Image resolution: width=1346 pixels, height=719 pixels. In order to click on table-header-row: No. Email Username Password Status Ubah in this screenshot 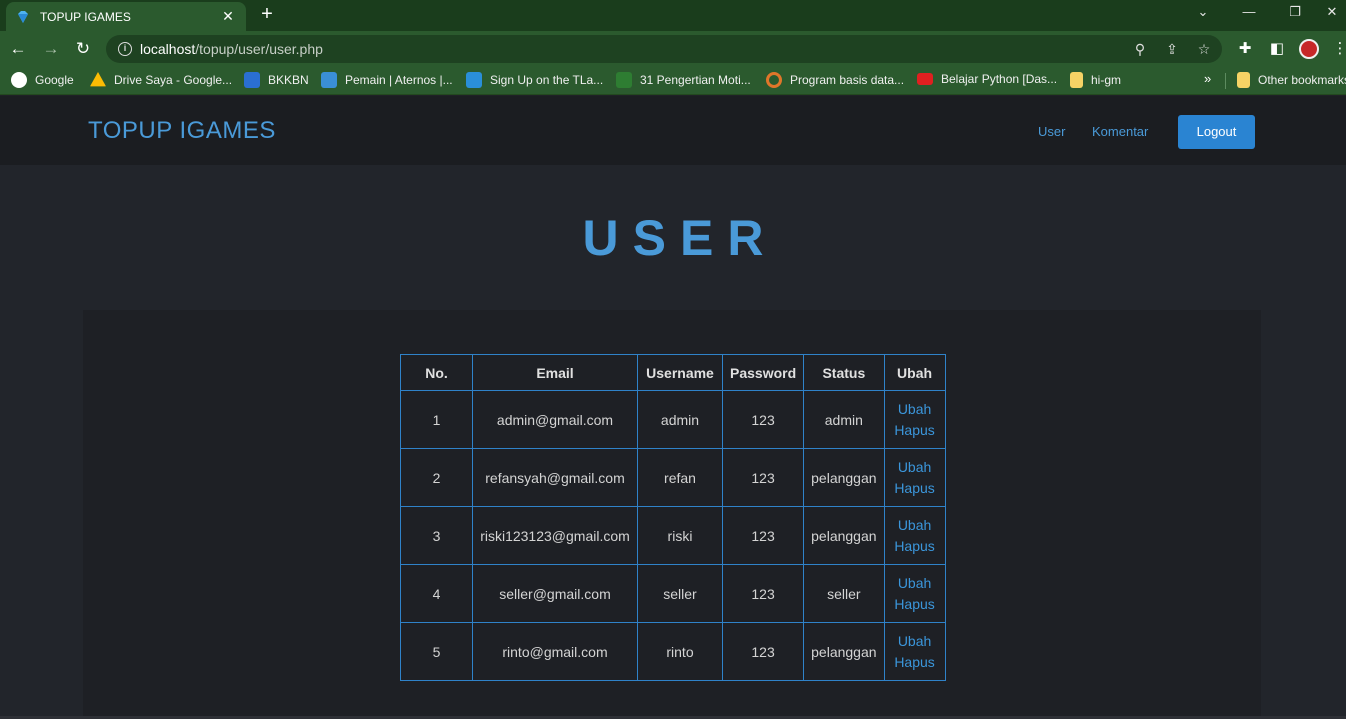, I will do `click(673, 372)`.